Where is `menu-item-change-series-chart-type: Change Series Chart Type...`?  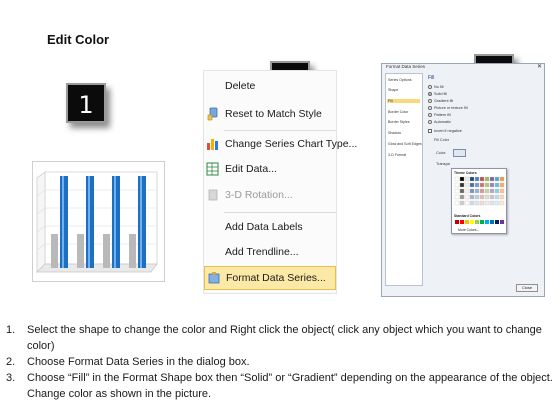
menu-item-change-series-chart-type: Change Series Chart Type... is located at coordinates (280, 145).